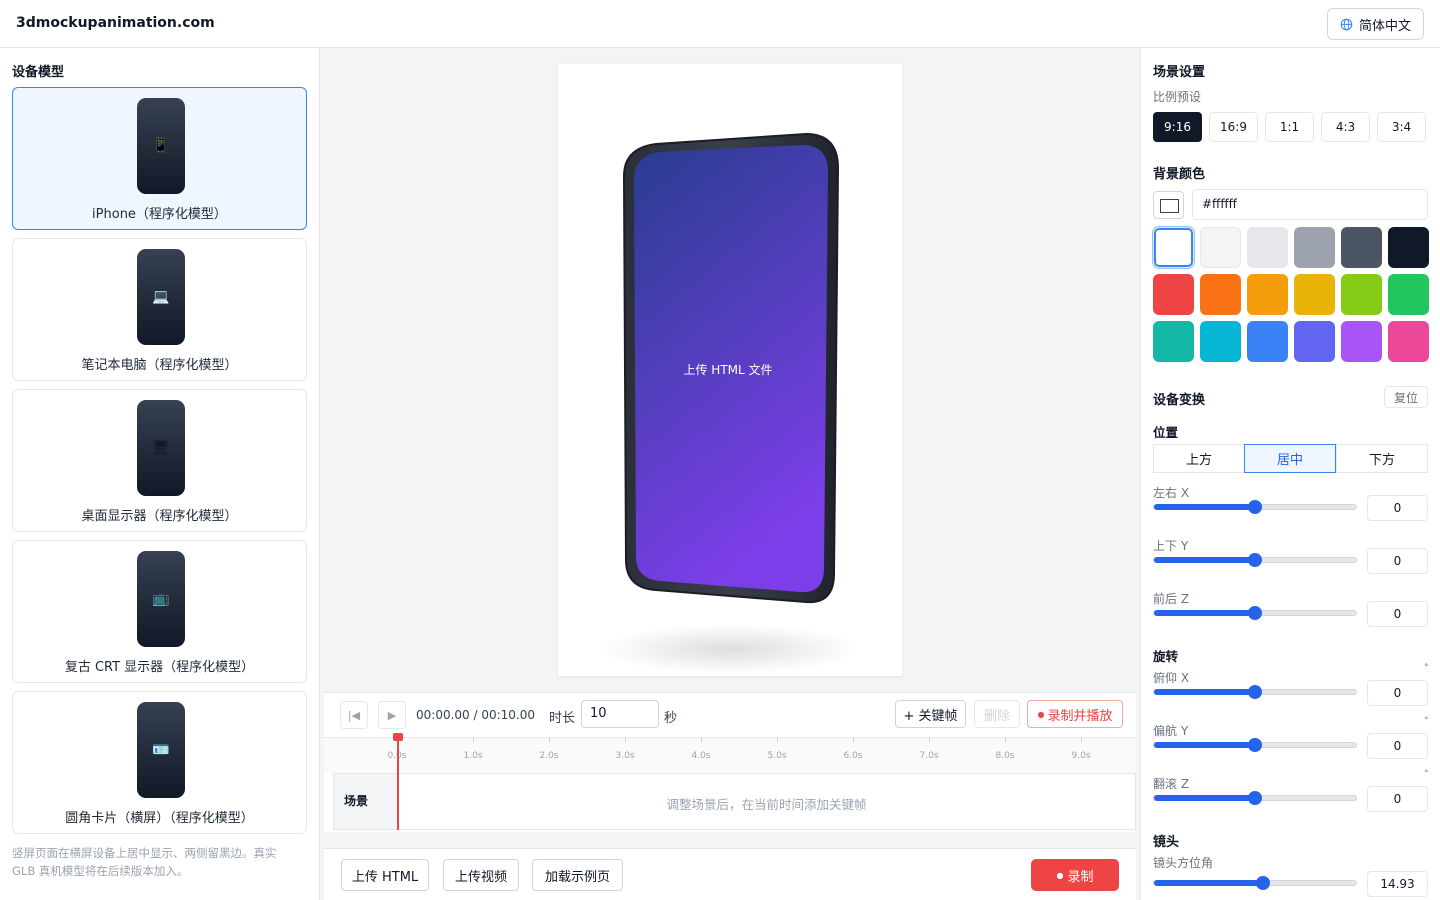  Describe the element at coordinates (730, 755) in the screenshot. I see `timeline-ruler: 0.0s1.0s2.0s3.0s4.0s5.0s6.0s7.0s8.0s9.0s` at that location.